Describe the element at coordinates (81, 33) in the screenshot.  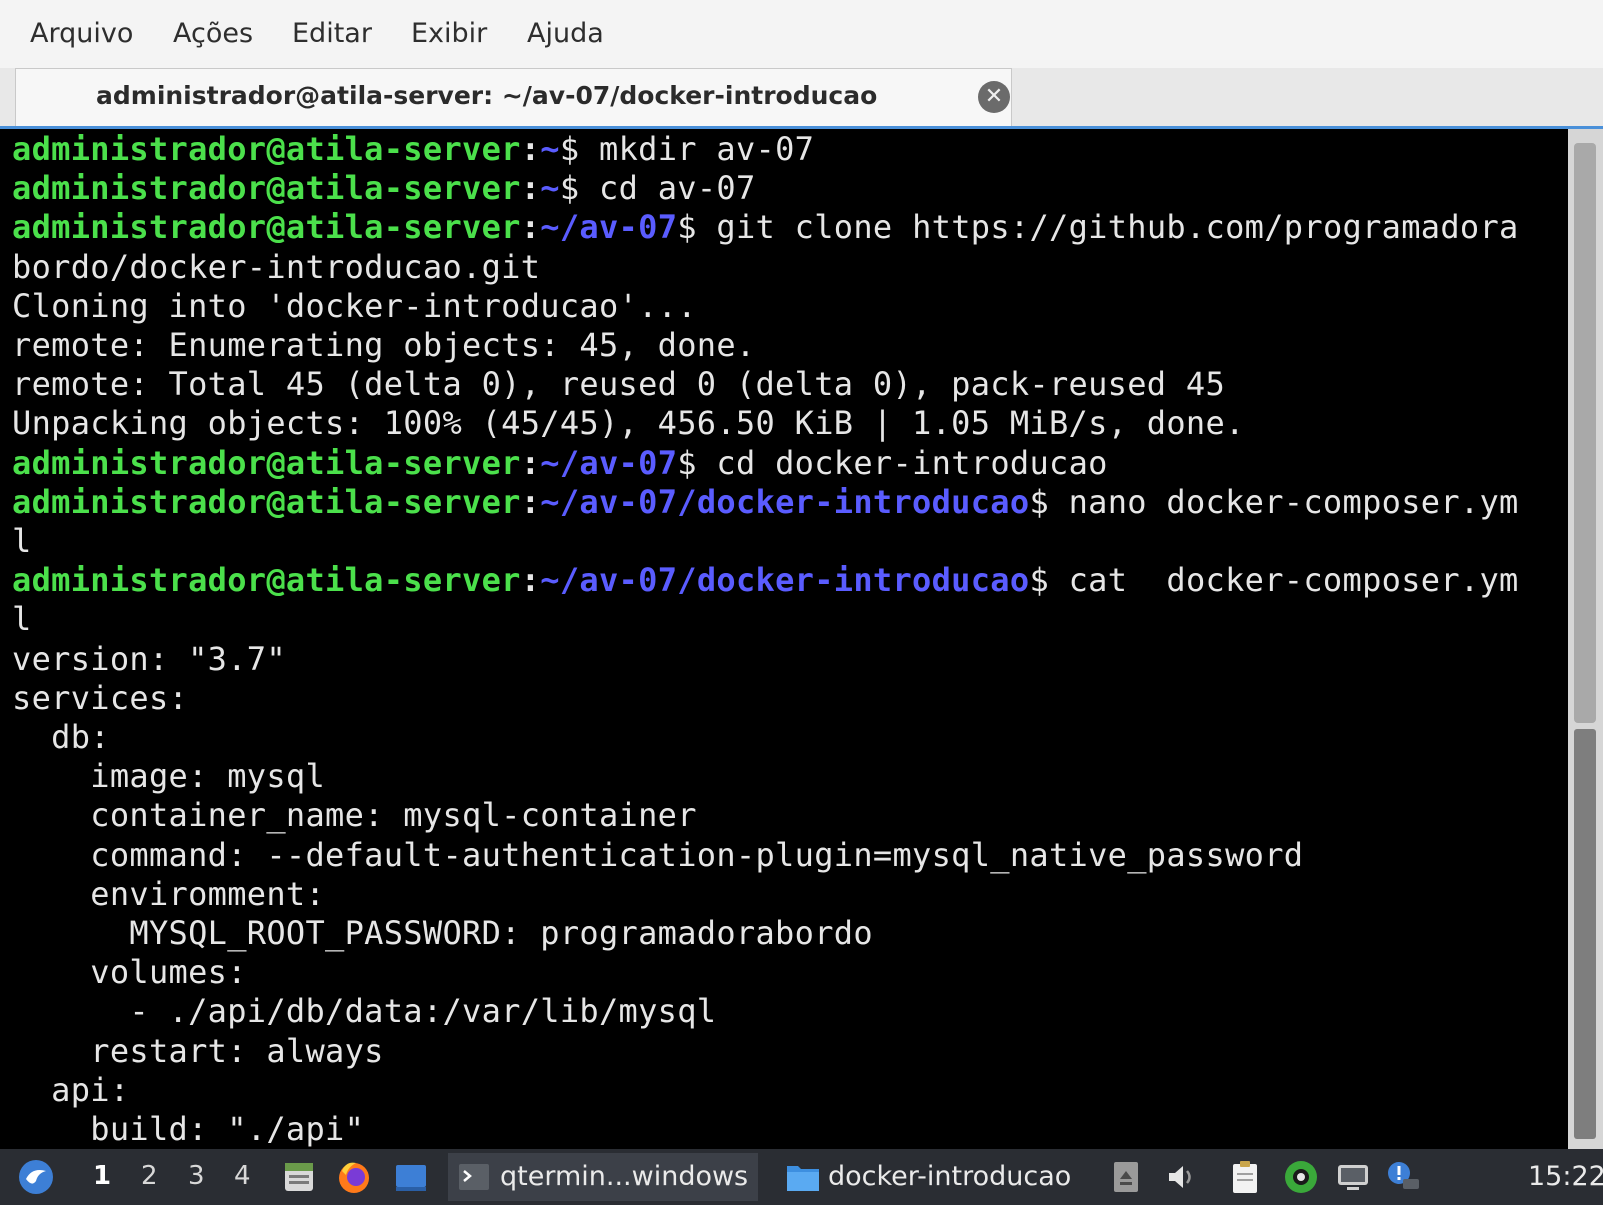
I see `menu-arquivo: Arquivo` at that location.